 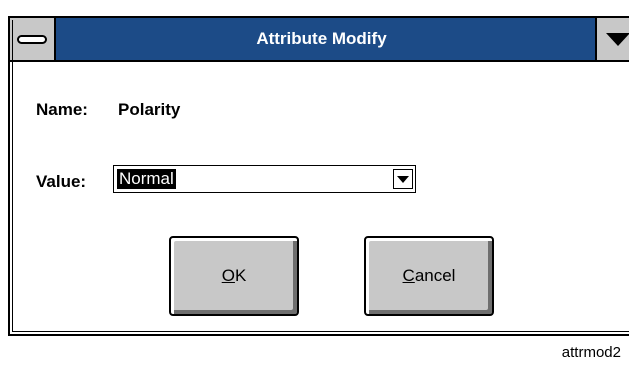 I want to click on system-menu-button, so click(x=33, y=39).